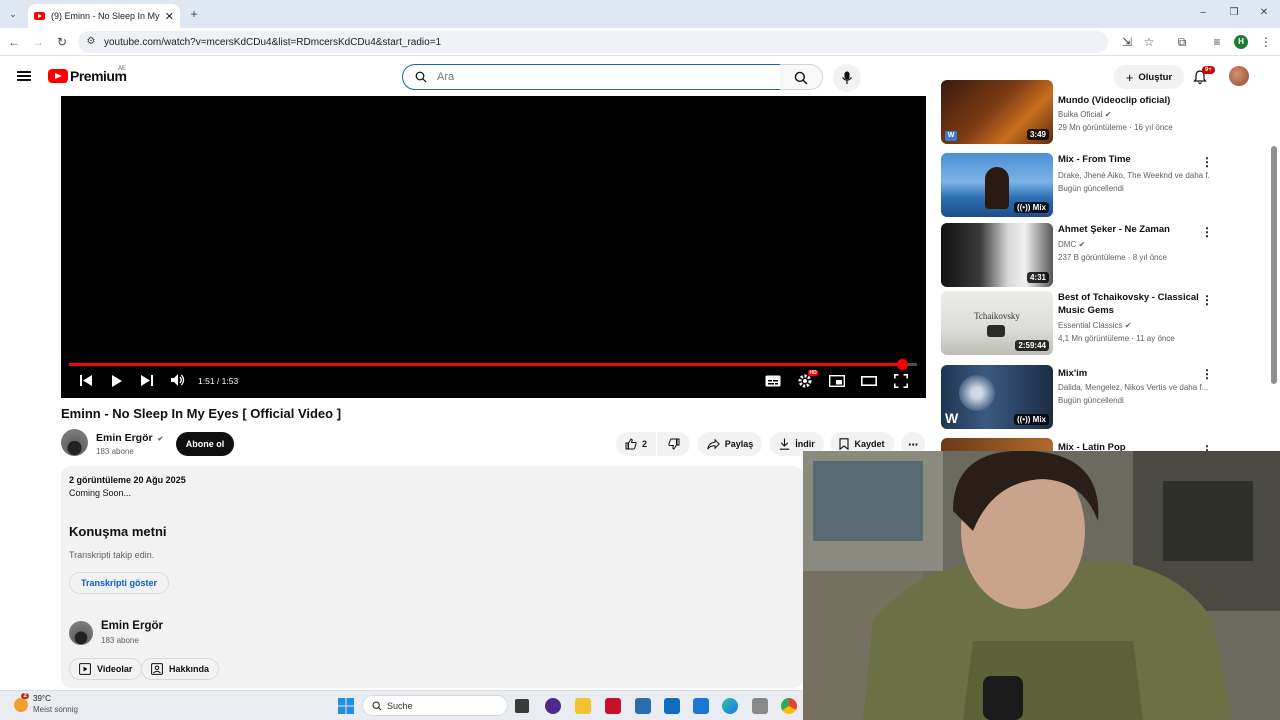 The image size is (1280, 720). What do you see at coordinates (1239, 76) in the screenshot?
I see `account-avatar` at bounding box center [1239, 76].